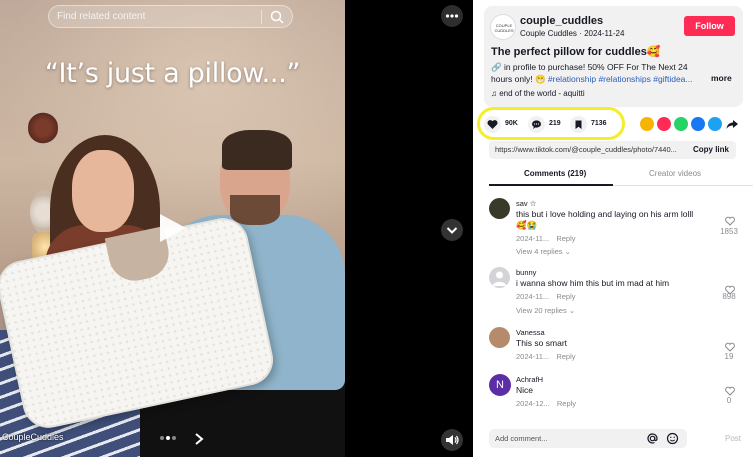 The height and width of the screenshot is (457, 755). I want to click on avatar-logo-text: COUPLE CUDDLES, so click(504, 28).